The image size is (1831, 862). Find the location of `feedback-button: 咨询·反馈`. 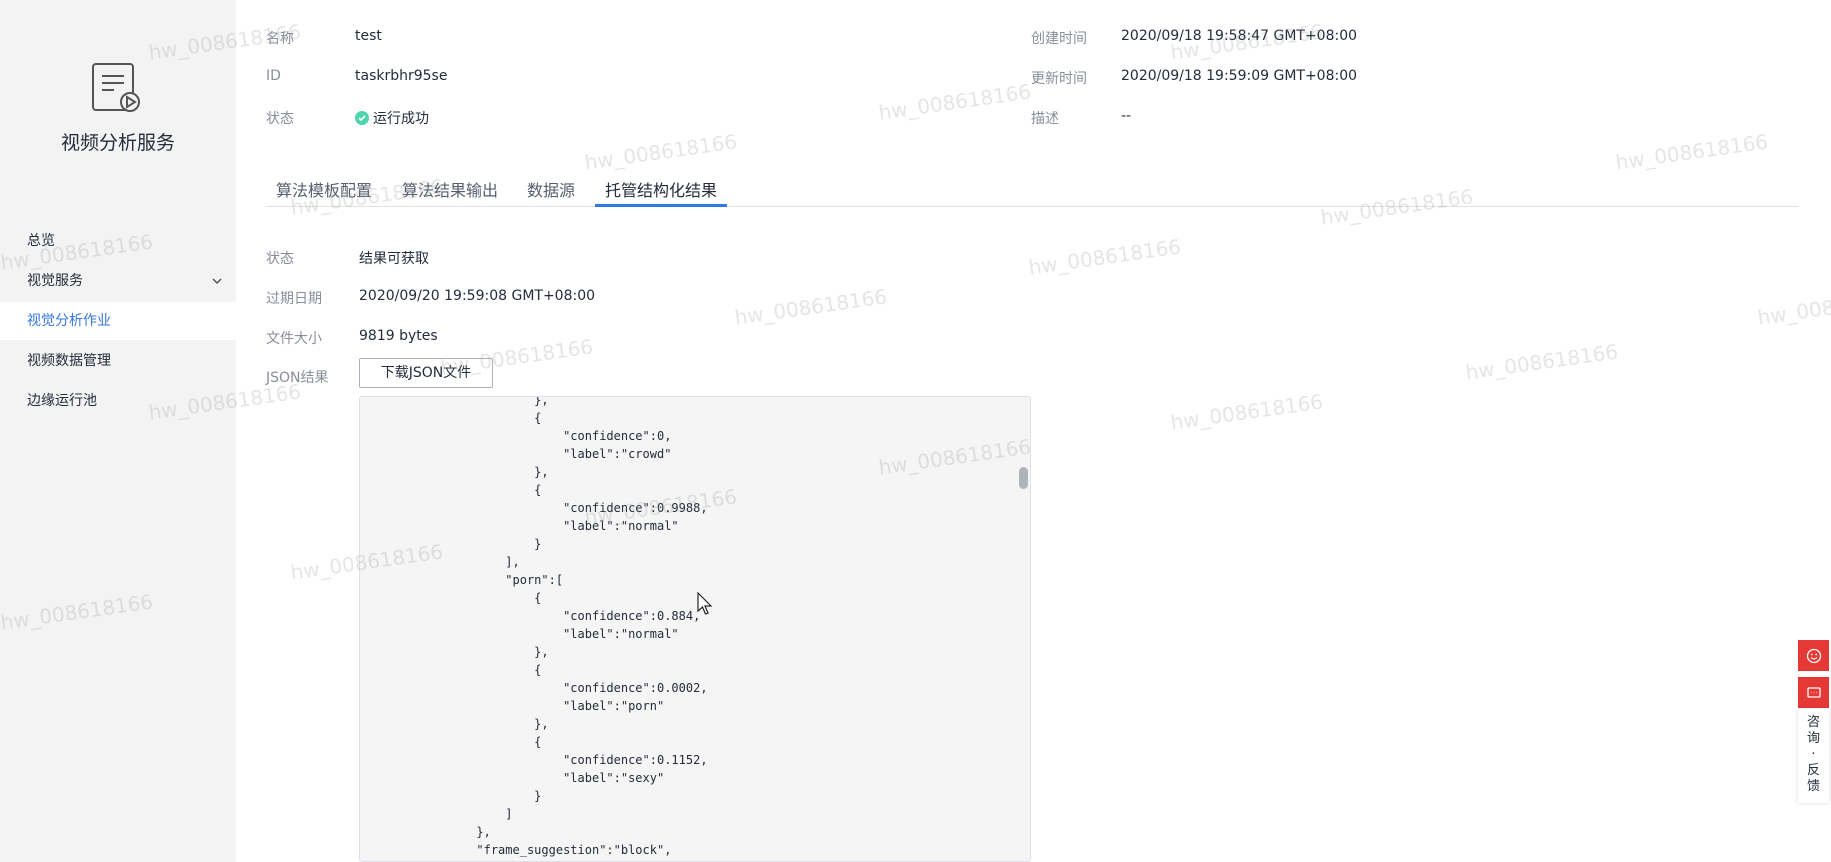

feedback-button: 咨询·反馈 is located at coordinates (1813, 756).